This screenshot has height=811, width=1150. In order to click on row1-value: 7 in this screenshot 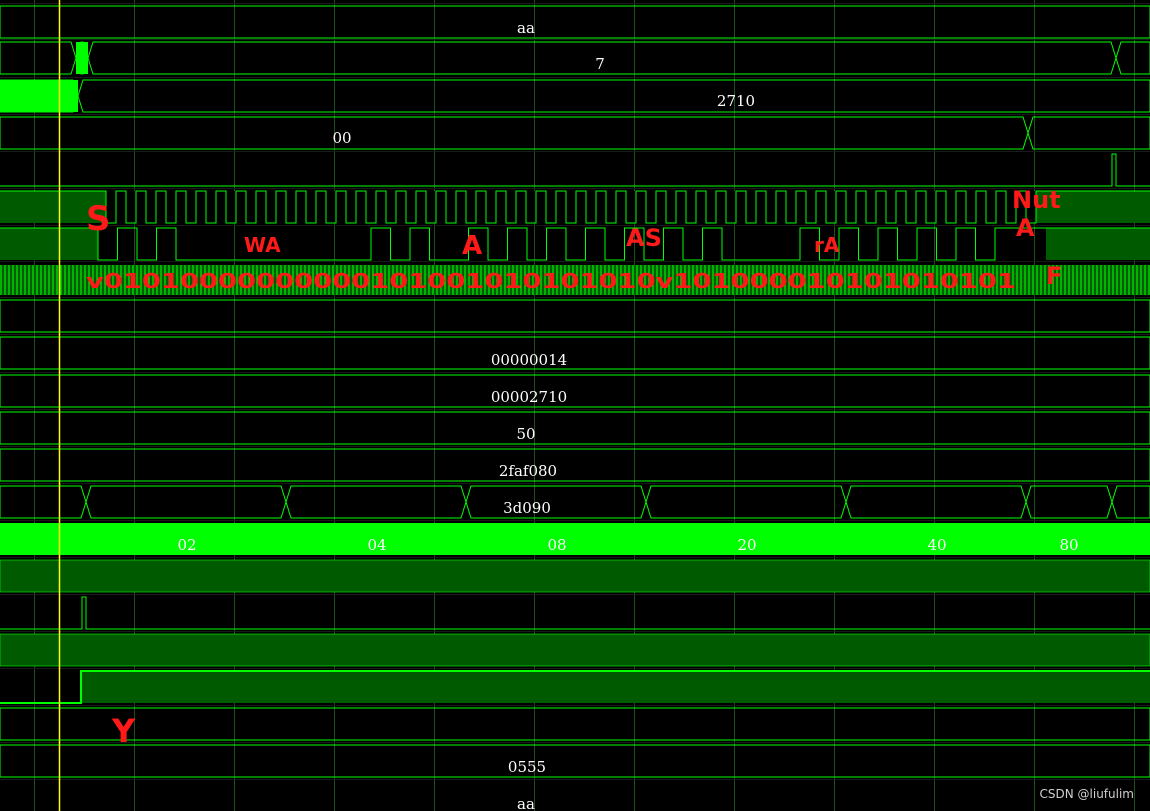, I will do `click(600, 64)`.